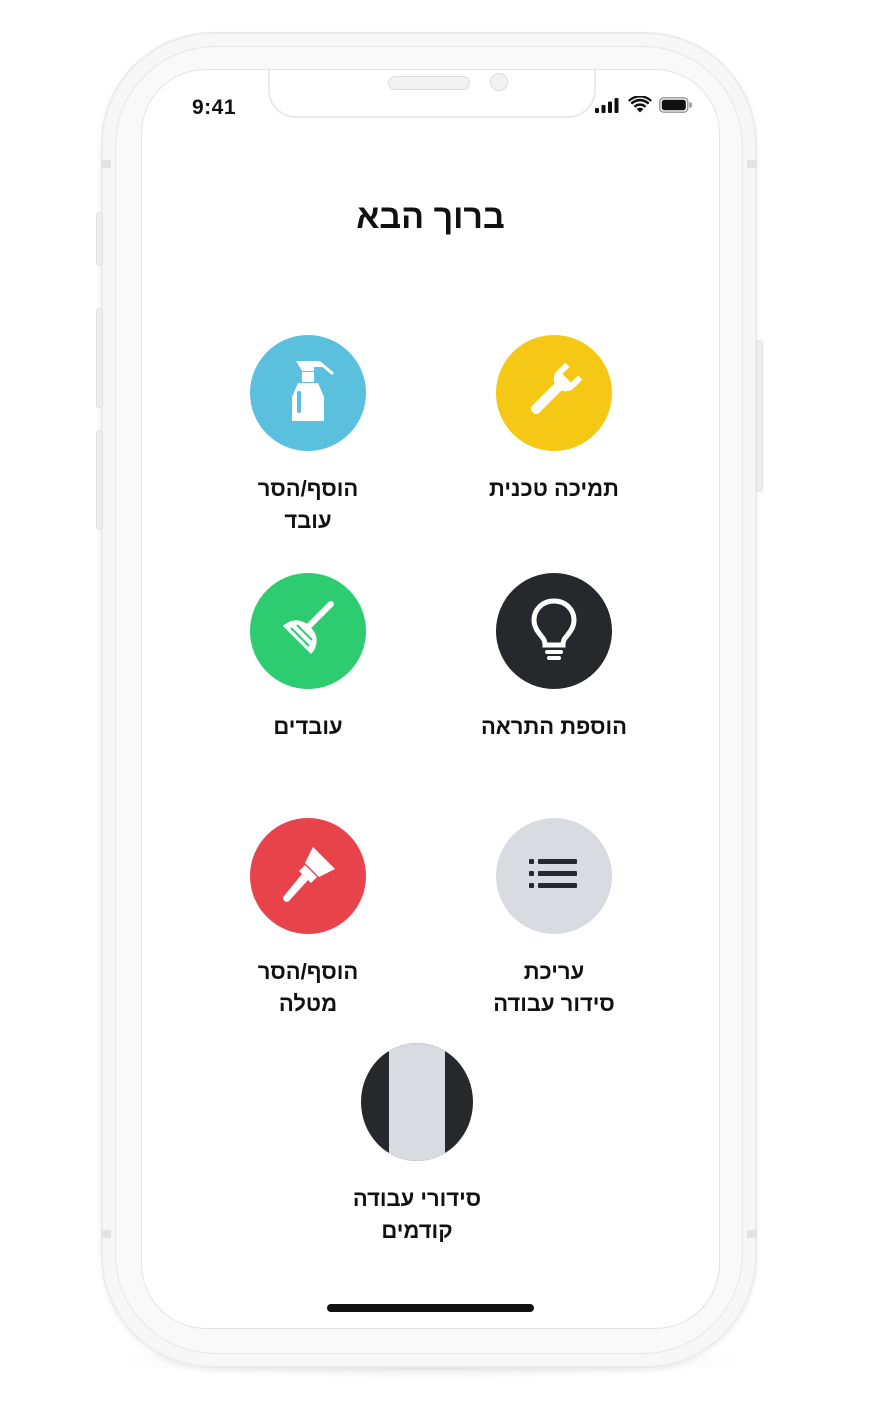 This screenshot has height=1422, width=883. Describe the element at coordinates (430, 1308) in the screenshot. I see `home-indicator` at that location.